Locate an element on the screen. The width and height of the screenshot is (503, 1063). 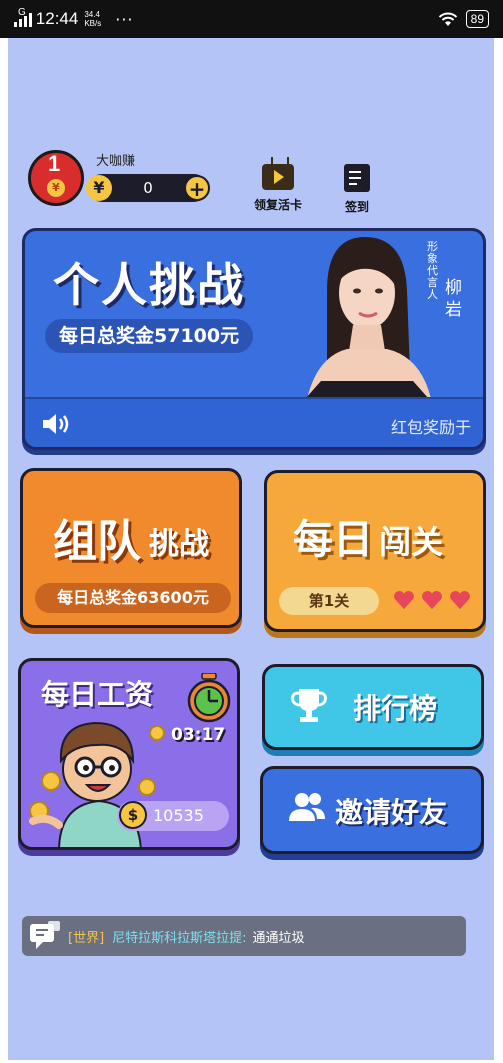
level-pill: 第1关 is located at coordinates (329, 601).